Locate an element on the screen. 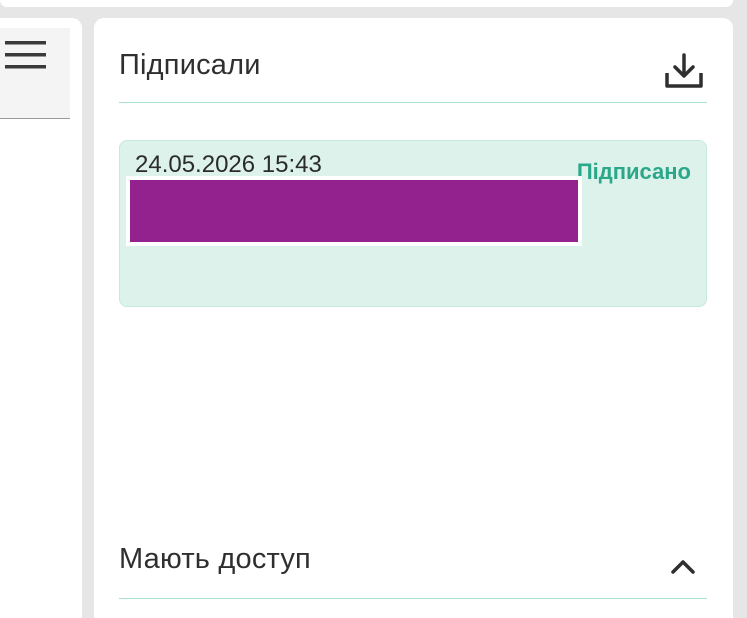 This screenshot has height=618, width=747. signer-name-redacted is located at coordinates (354, 211).